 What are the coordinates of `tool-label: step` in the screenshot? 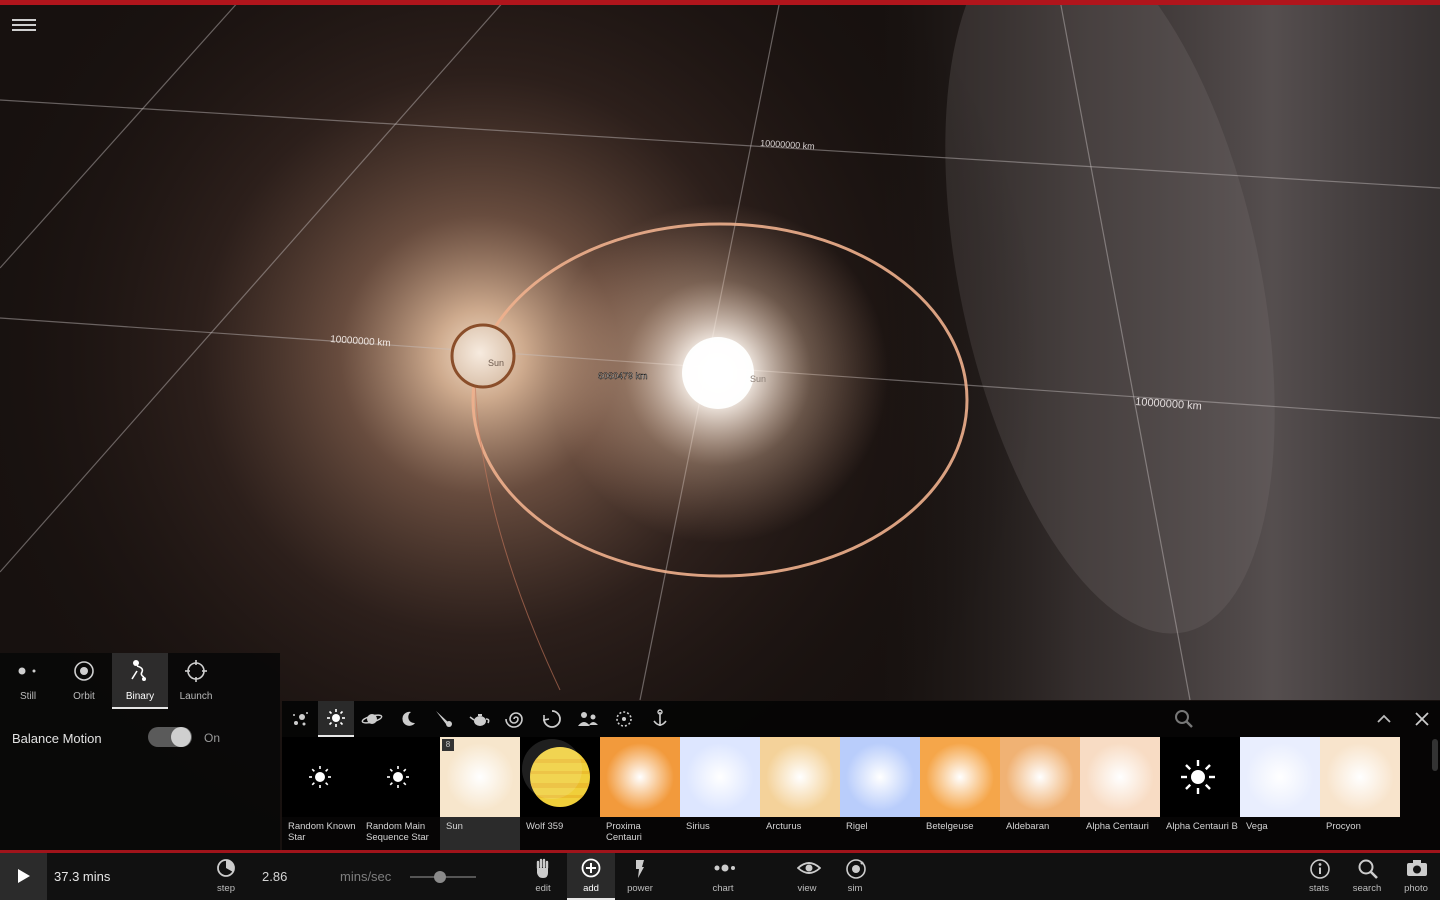 It's located at (226, 888).